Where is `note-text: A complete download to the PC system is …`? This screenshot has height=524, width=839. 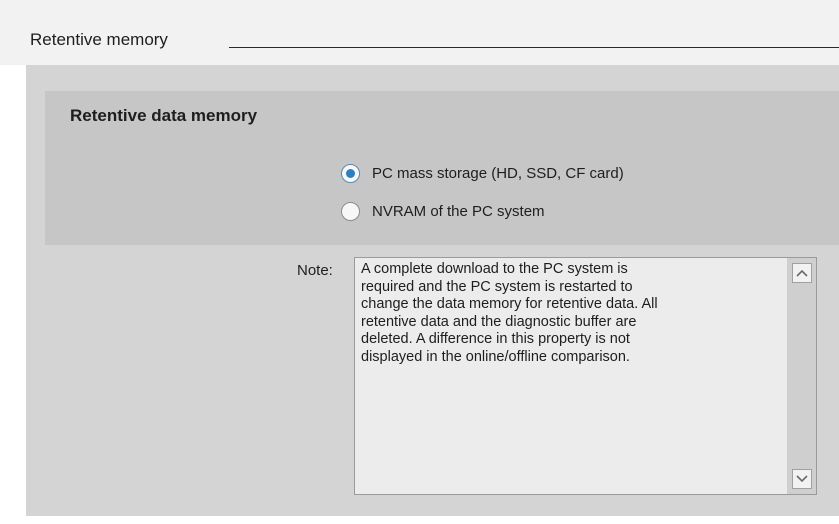 note-text: A complete download to the PC system is … is located at coordinates (509, 313).